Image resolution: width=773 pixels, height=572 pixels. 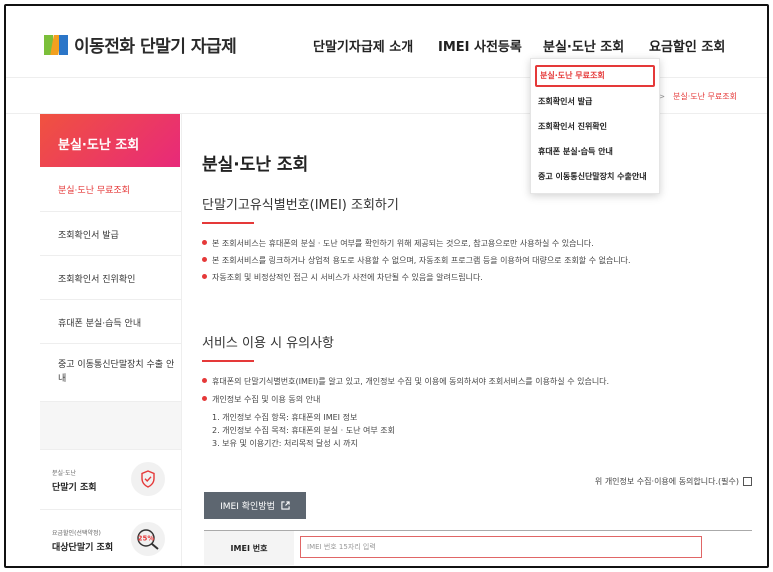 What do you see at coordinates (247, 507) in the screenshot?
I see `imei-how-to-label: IMEI 확인방법` at bounding box center [247, 507].